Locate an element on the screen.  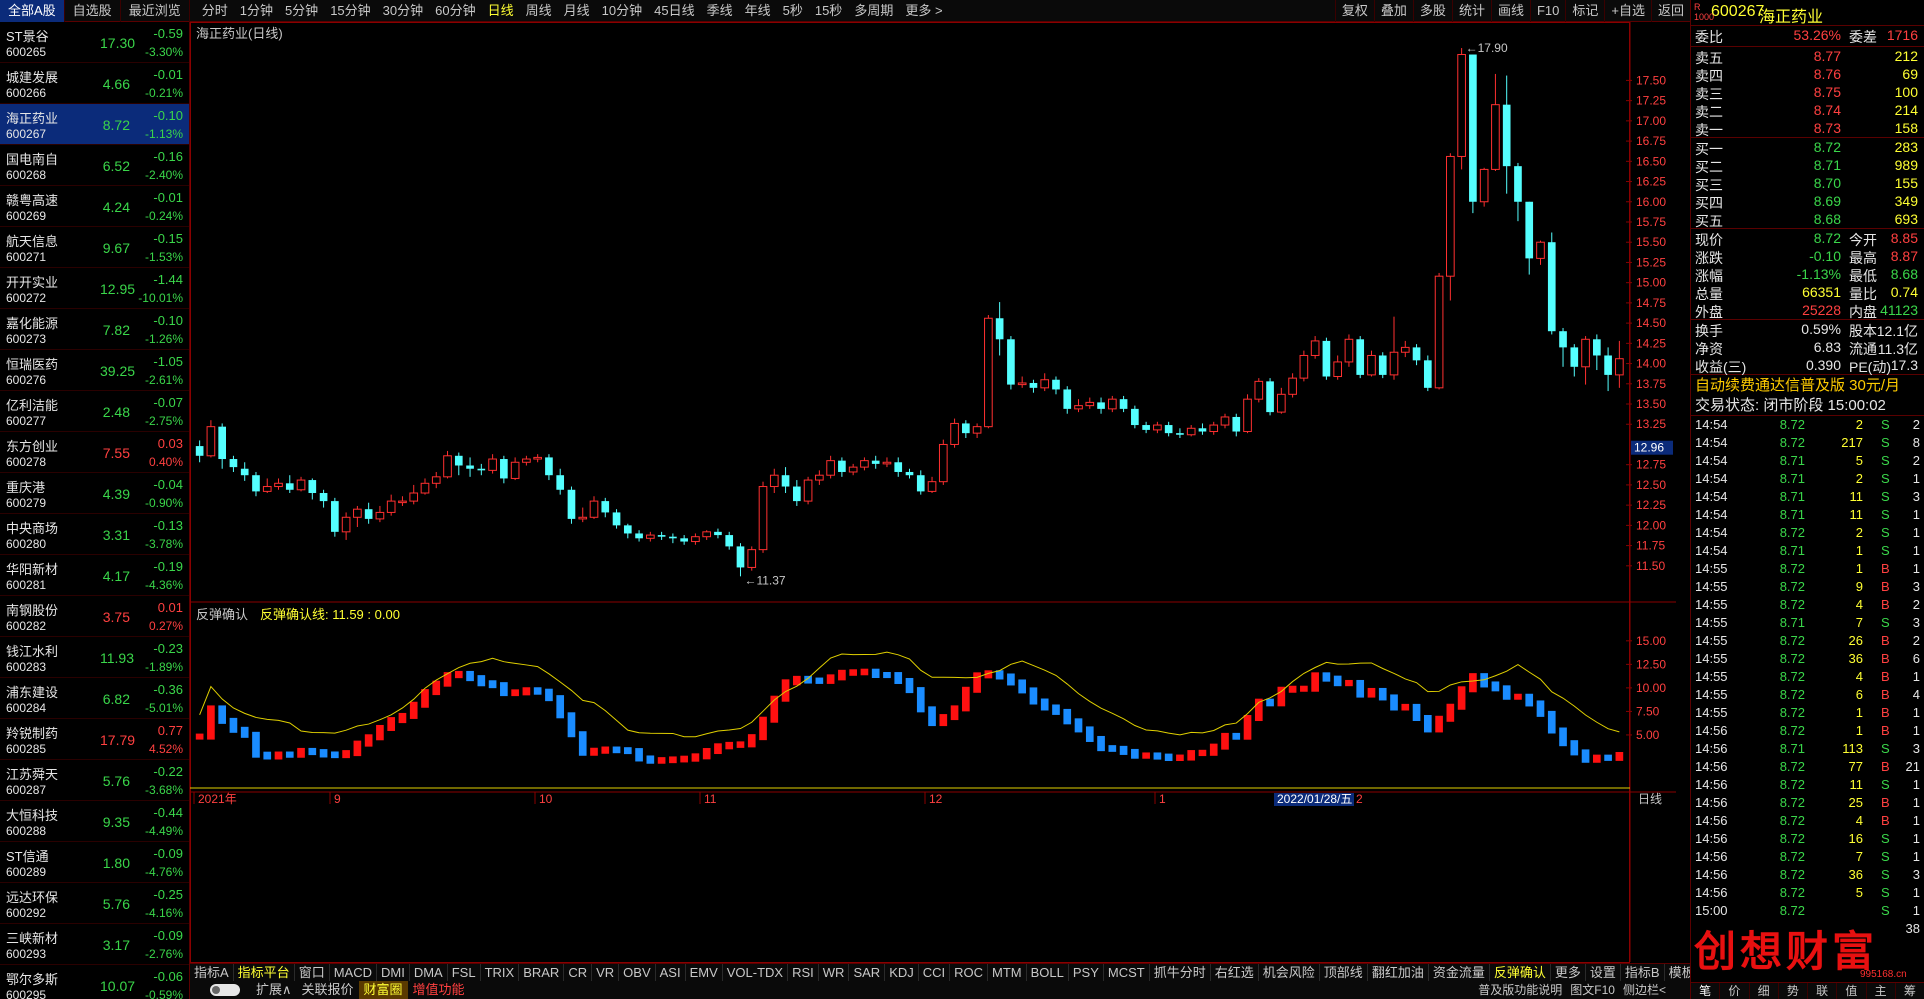
panel-tab-3: 势 is located at coordinates (1793, 991).